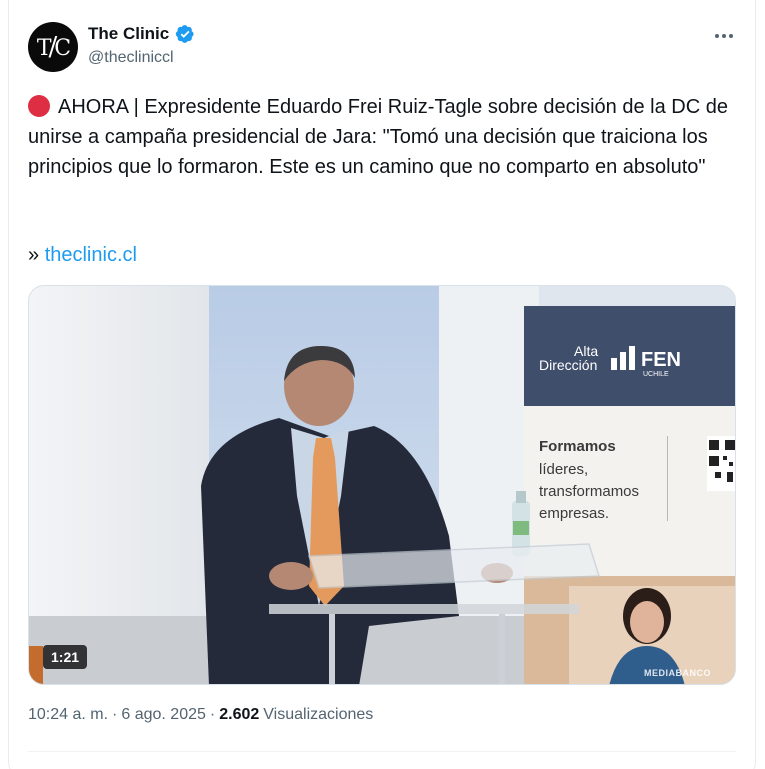  Describe the element at coordinates (68, 715) in the screenshot. I see `tweet-time: 10:24 a. m.` at that location.